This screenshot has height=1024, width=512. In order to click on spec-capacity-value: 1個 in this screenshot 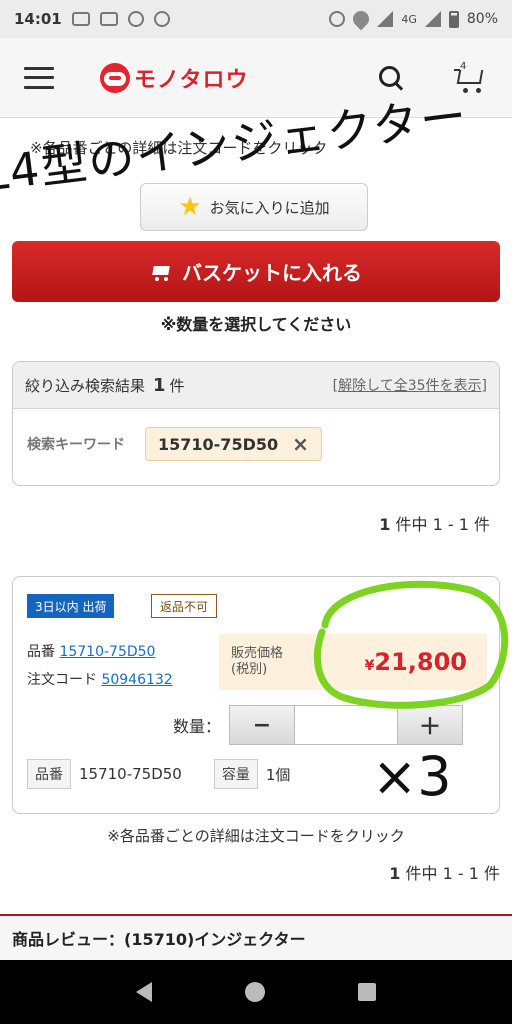, I will do `click(278, 774)`.